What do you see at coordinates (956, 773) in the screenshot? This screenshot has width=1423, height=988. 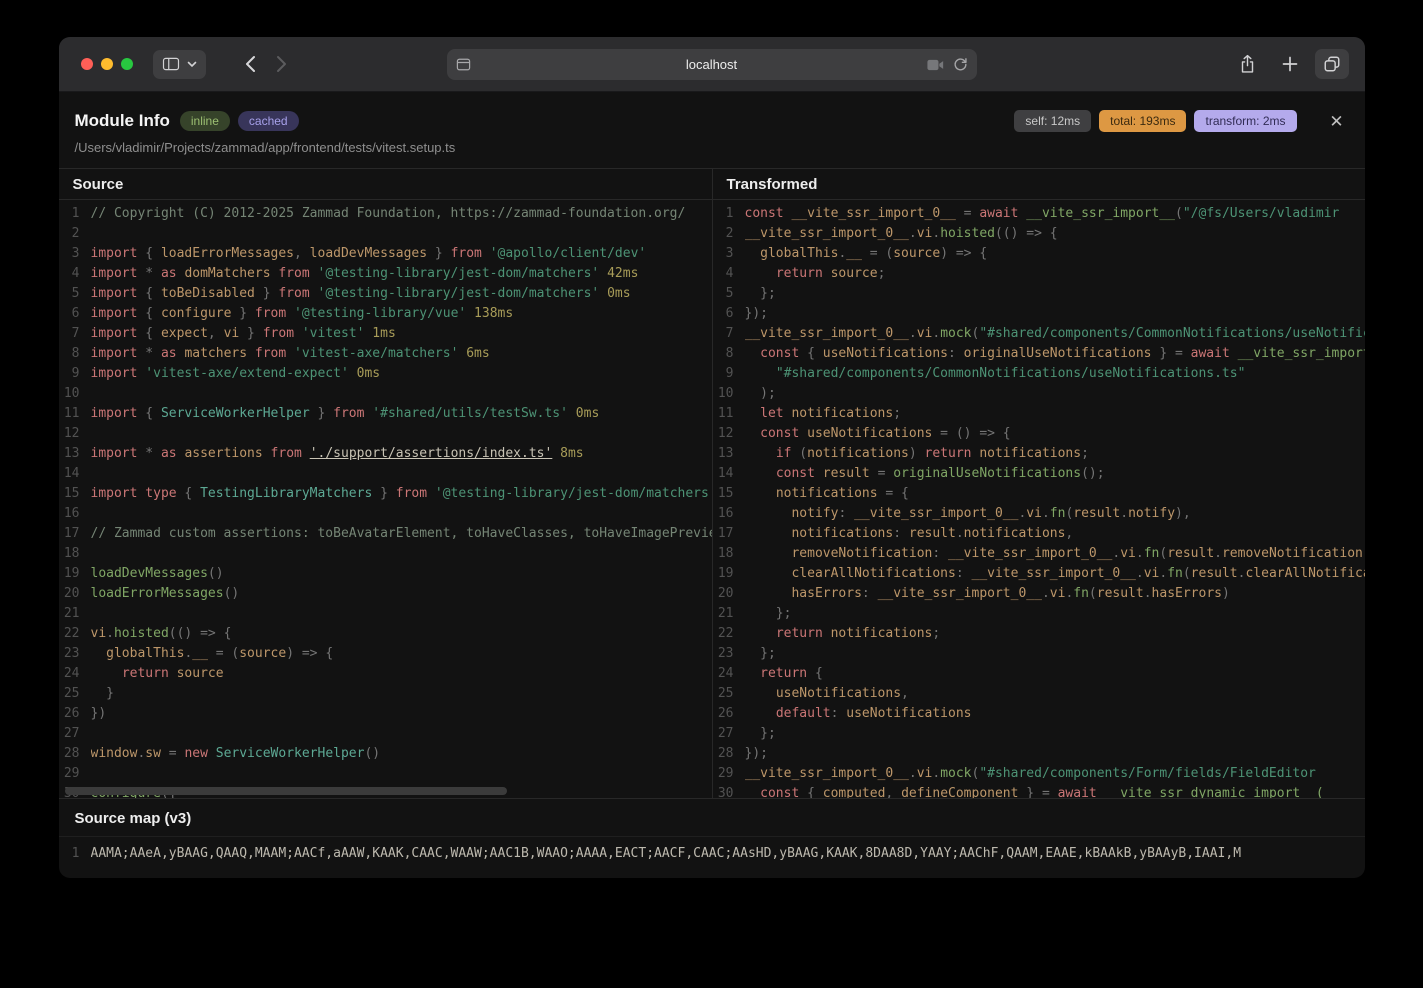 I see `code-token: mock` at bounding box center [956, 773].